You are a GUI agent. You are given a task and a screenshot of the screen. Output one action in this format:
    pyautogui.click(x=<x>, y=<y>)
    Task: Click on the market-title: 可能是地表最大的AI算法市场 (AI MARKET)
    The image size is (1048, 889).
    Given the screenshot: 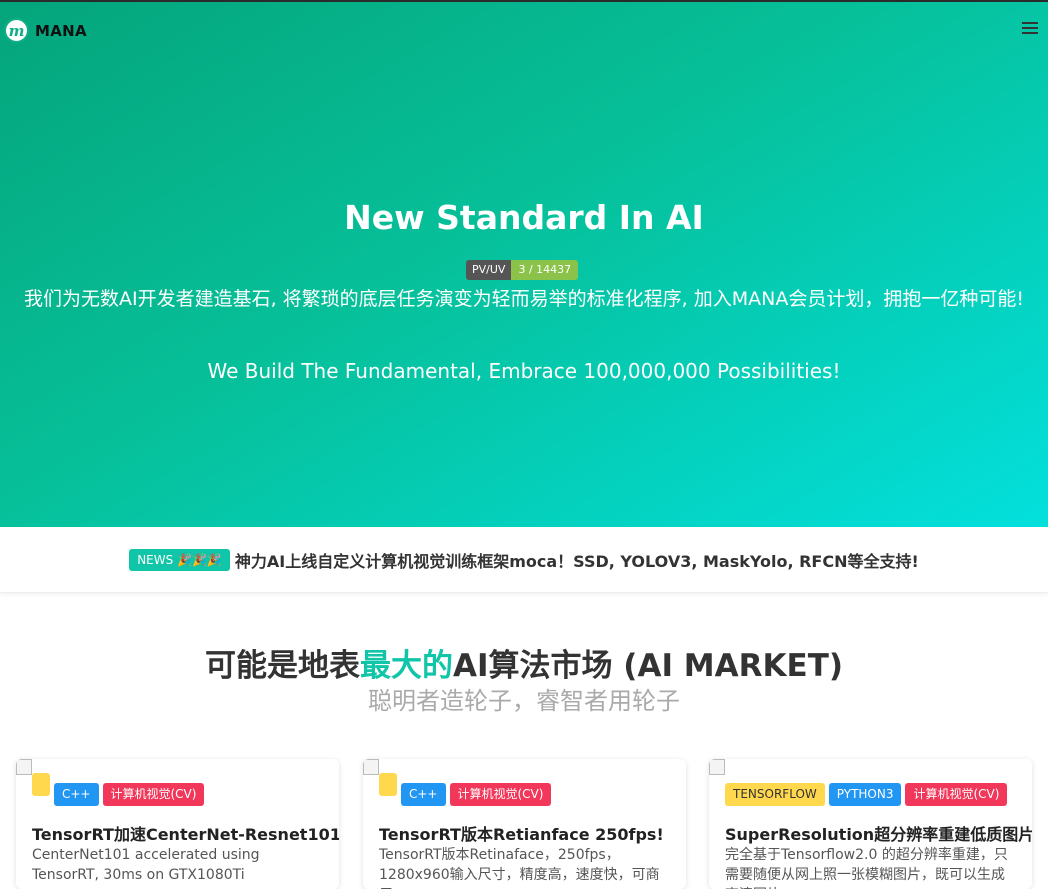 What is the action you would take?
    pyautogui.click(x=524, y=662)
    